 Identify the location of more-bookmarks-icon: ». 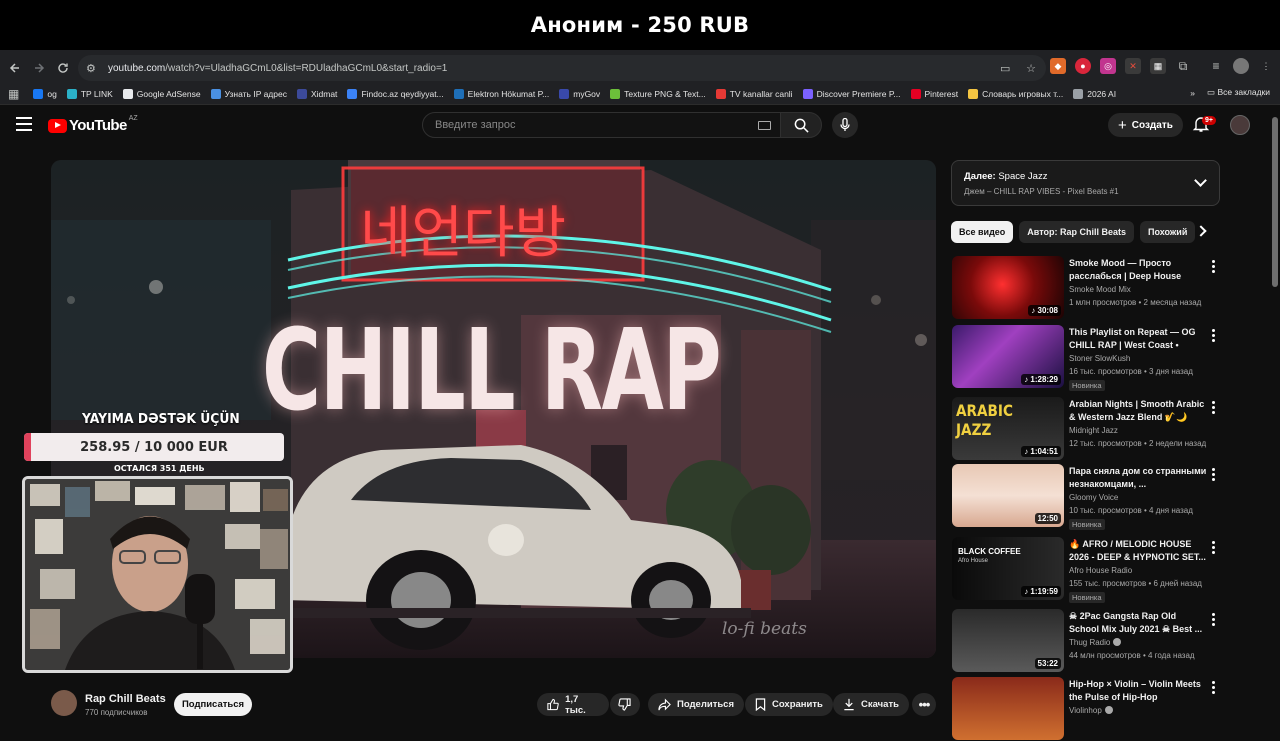
(1192, 93).